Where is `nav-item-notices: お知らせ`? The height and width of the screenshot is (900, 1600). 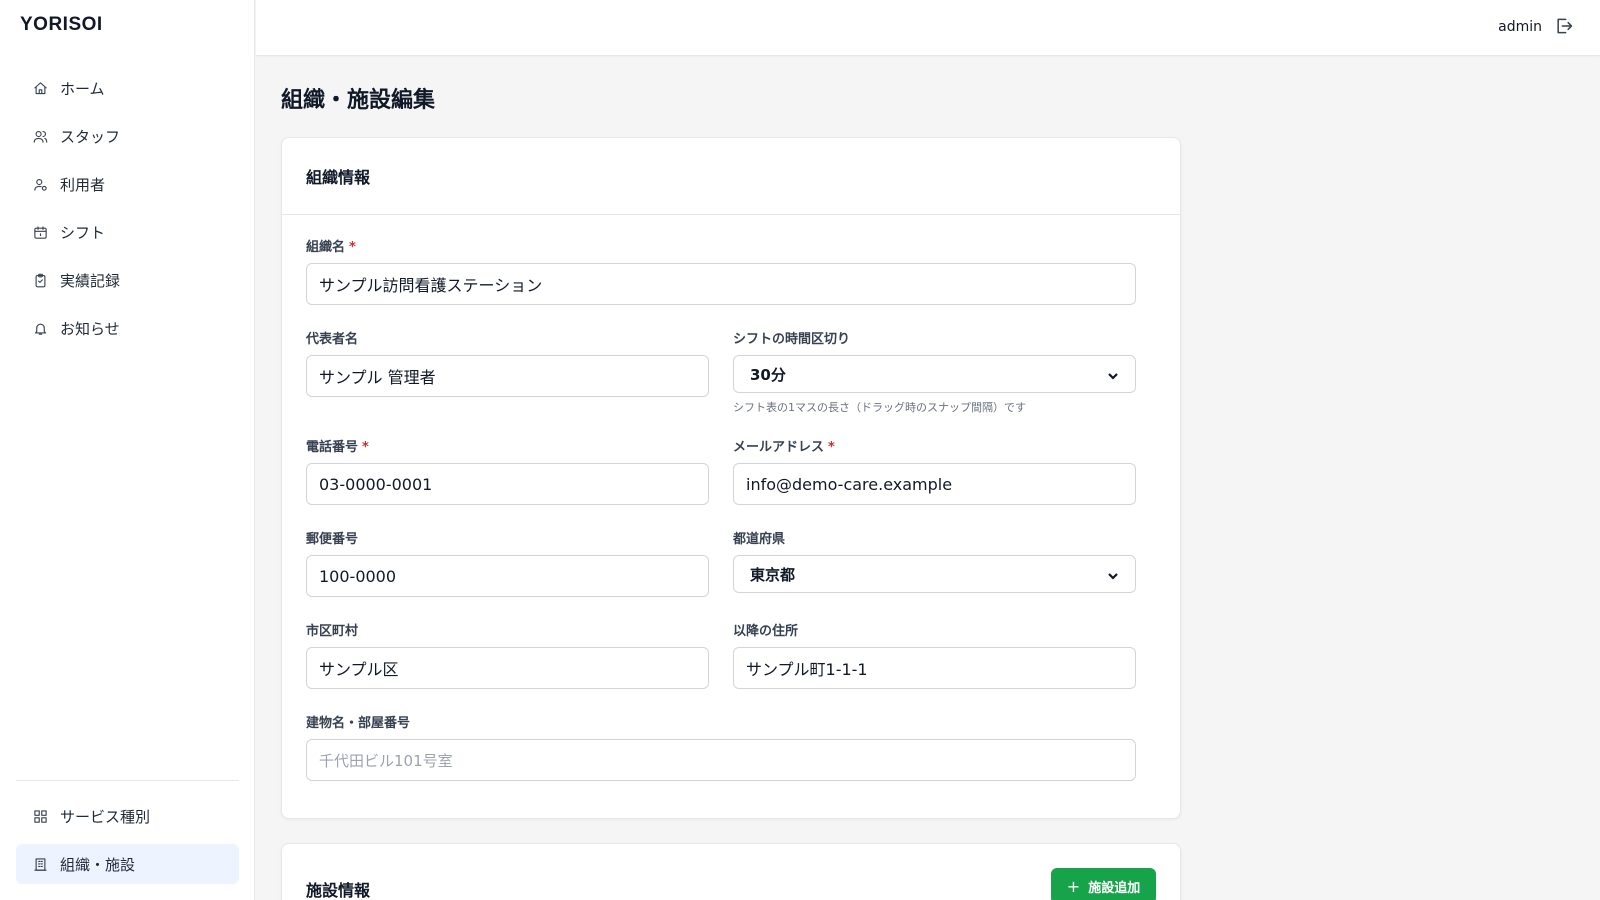 nav-item-notices: お知らせ is located at coordinates (127, 328).